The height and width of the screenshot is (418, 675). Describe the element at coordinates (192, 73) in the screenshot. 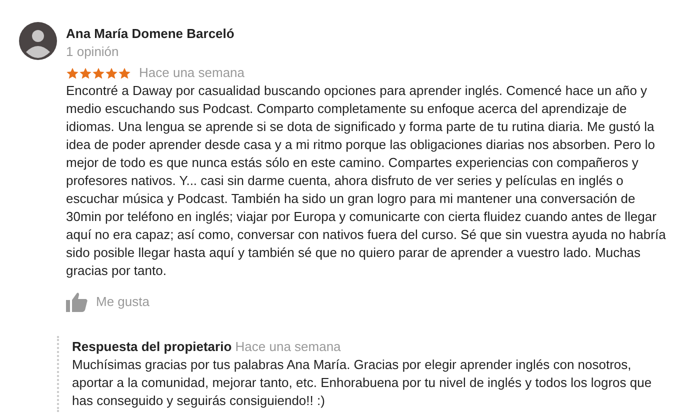

I see `review-time: Hace una semana` at that location.